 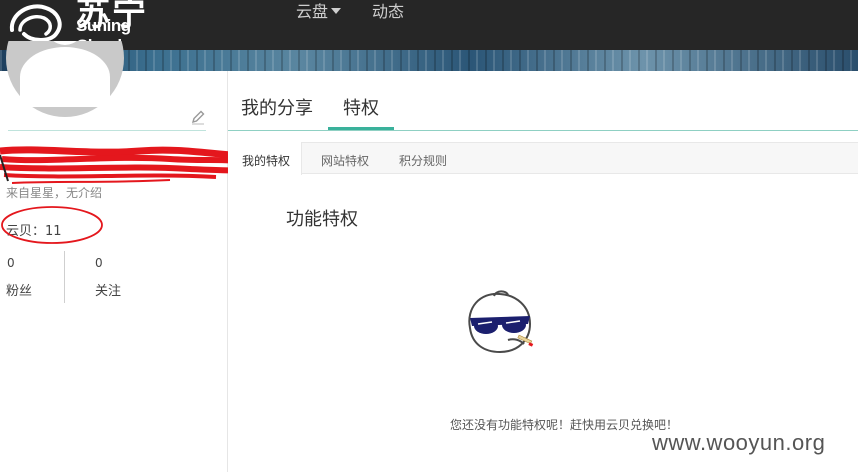 What do you see at coordinates (107, 130) in the screenshot?
I see `sidebar-divider` at bounding box center [107, 130].